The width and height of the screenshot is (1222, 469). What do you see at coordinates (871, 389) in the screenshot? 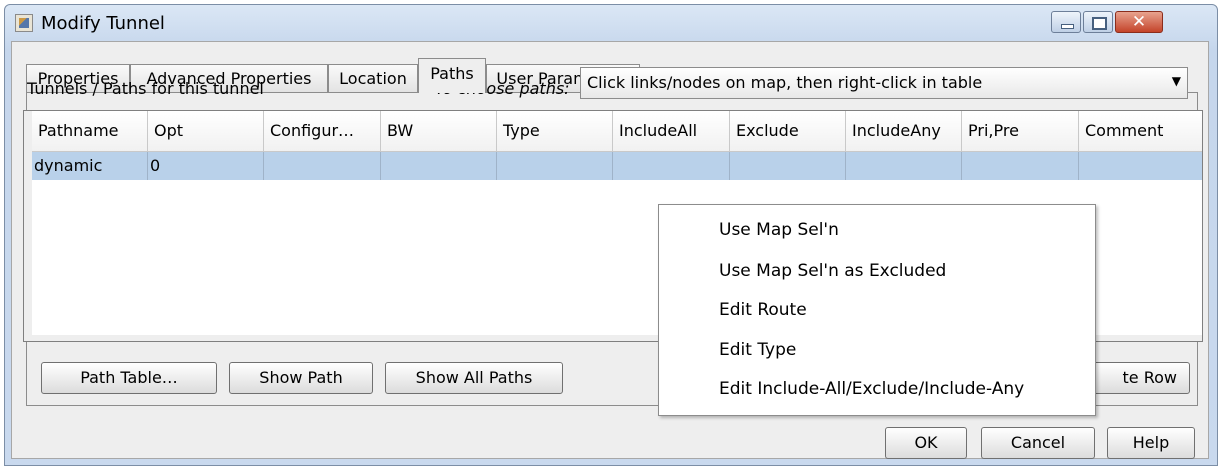
I see `menu-item-edit-include-exclude: Edit Include-All/Exclude/Include-Any` at bounding box center [871, 389].